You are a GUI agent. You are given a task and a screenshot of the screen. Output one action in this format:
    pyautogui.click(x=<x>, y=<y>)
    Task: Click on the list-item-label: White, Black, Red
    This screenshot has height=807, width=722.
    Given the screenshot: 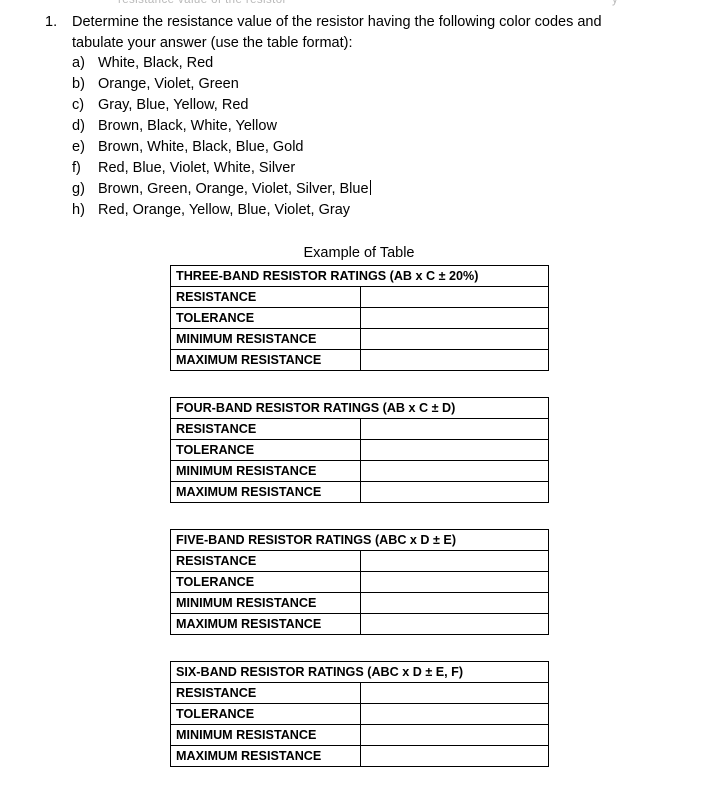 What is the action you would take?
    pyautogui.click(x=156, y=63)
    